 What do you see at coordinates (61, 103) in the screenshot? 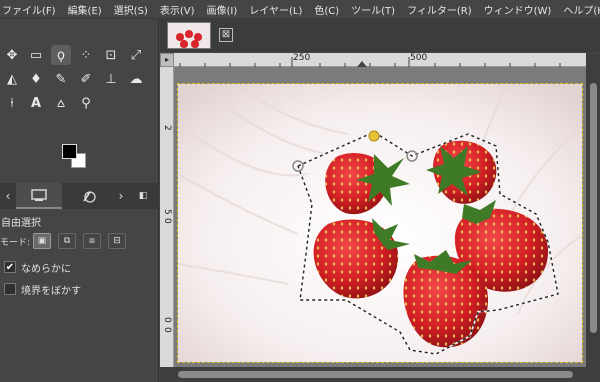
I see `color-picker-icon: ⩟` at bounding box center [61, 103].